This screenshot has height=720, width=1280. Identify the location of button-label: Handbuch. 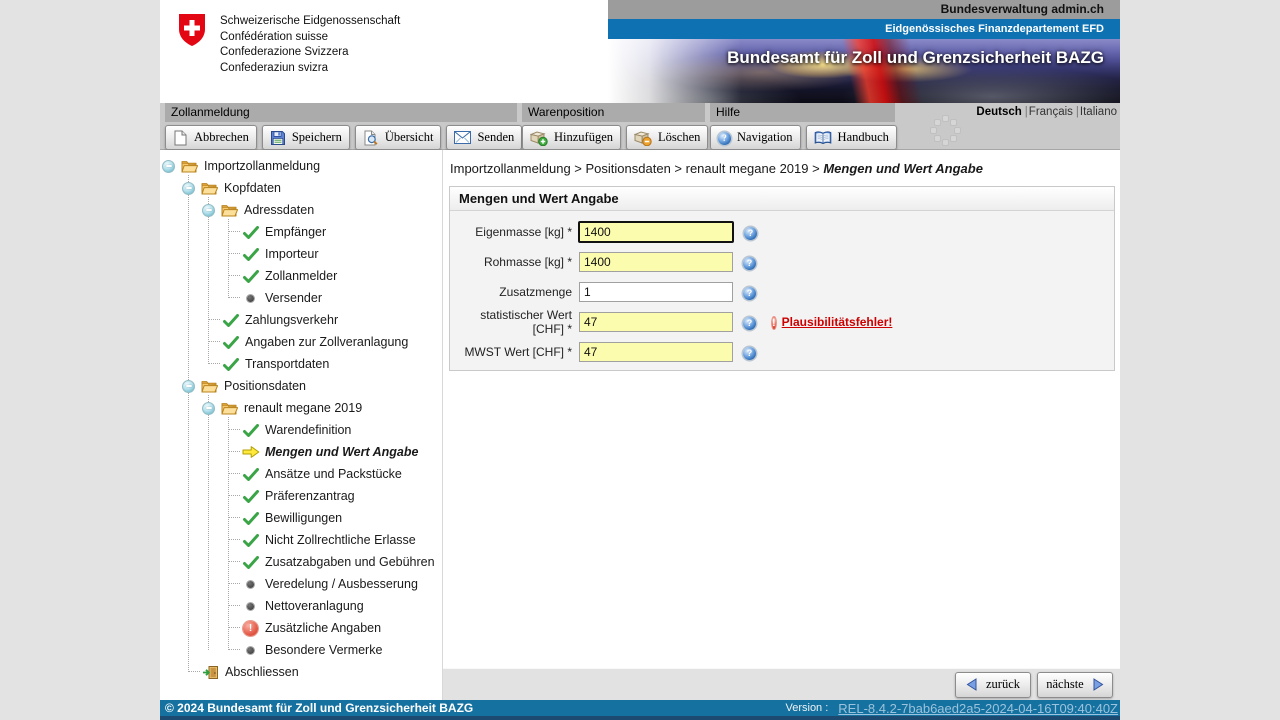
(863, 137).